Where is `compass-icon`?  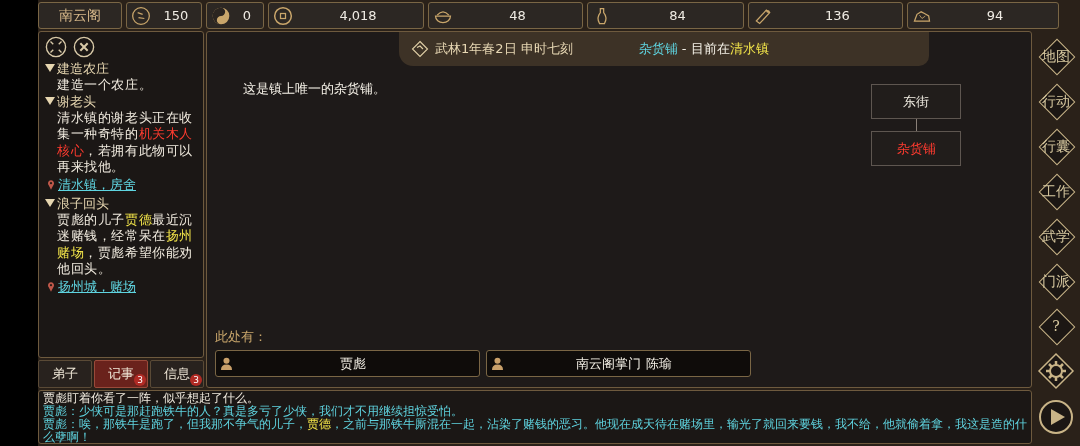
compass-icon is located at coordinates (420, 49).